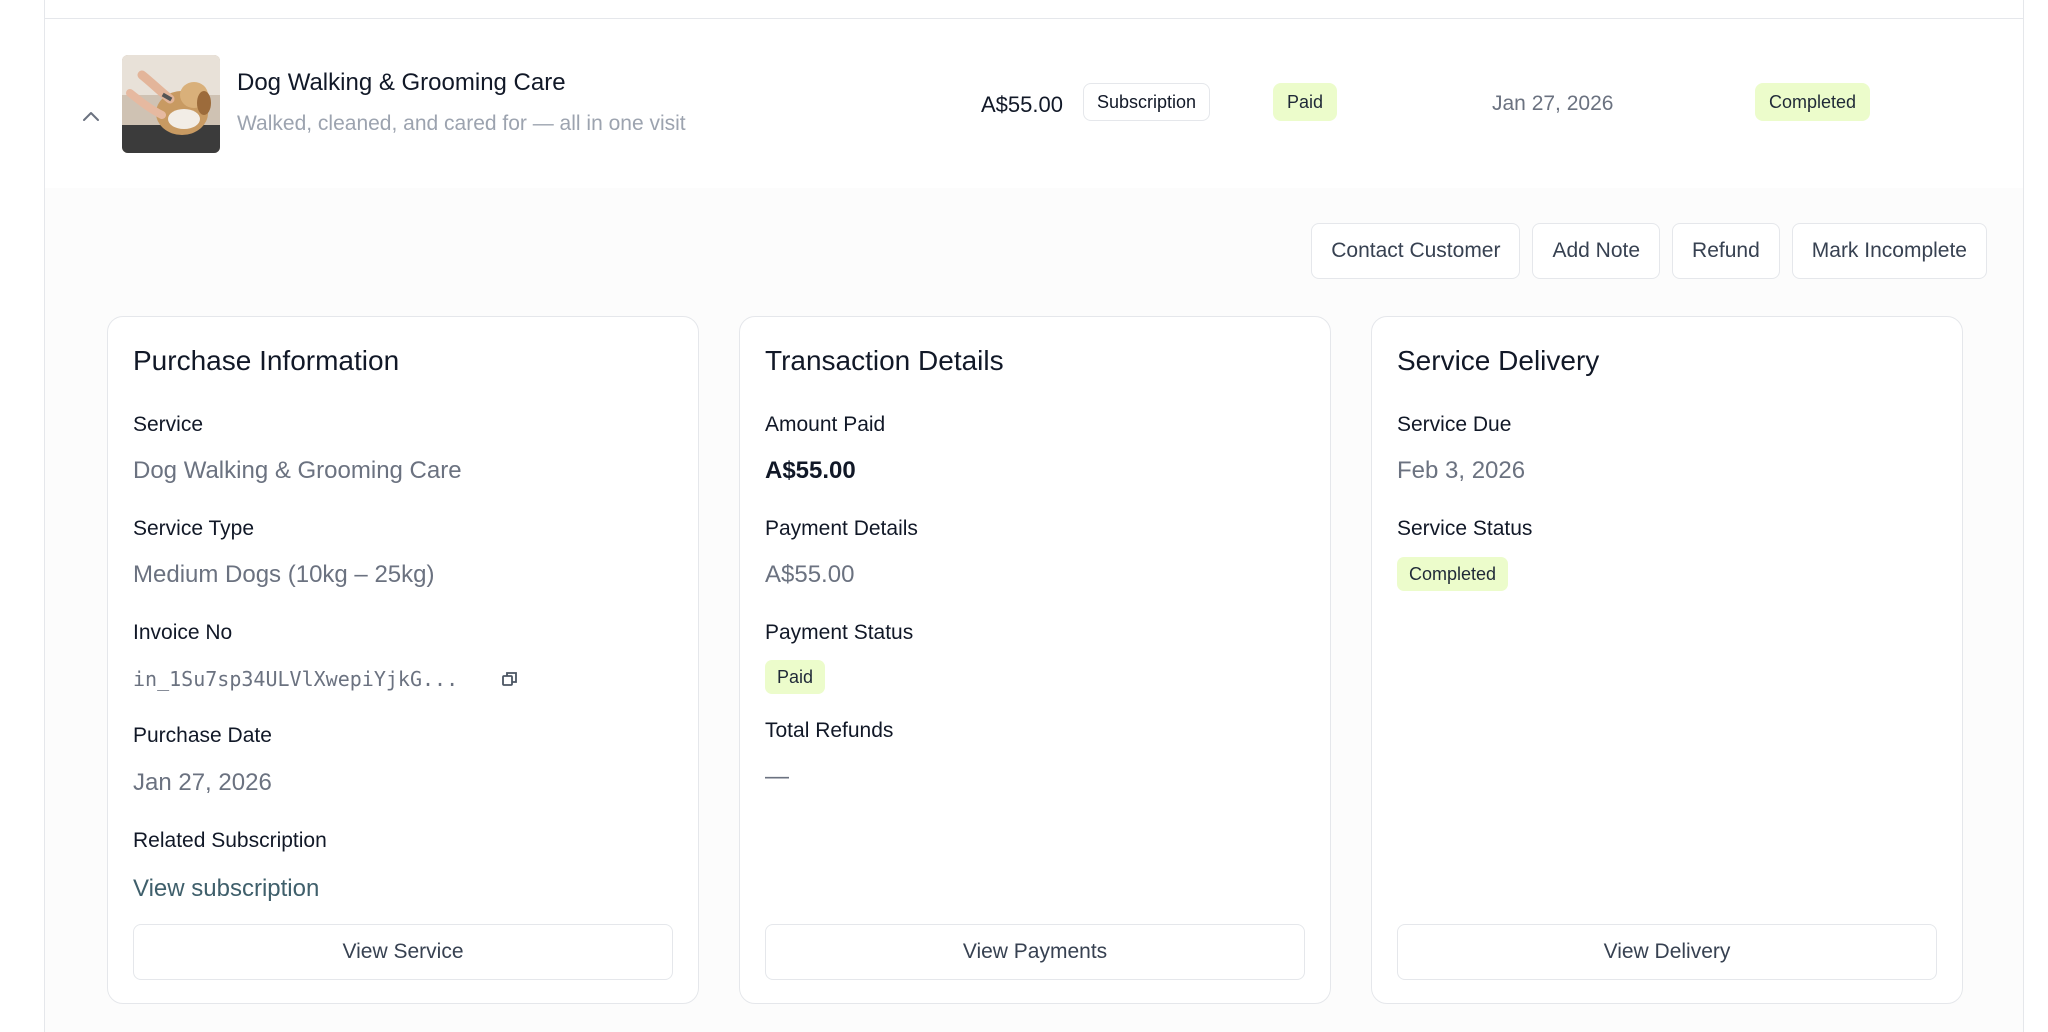 The image size is (2048, 1032). Describe the element at coordinates (266, 360) in the screenshot. I see `card-title: Purchase Information` at that location.